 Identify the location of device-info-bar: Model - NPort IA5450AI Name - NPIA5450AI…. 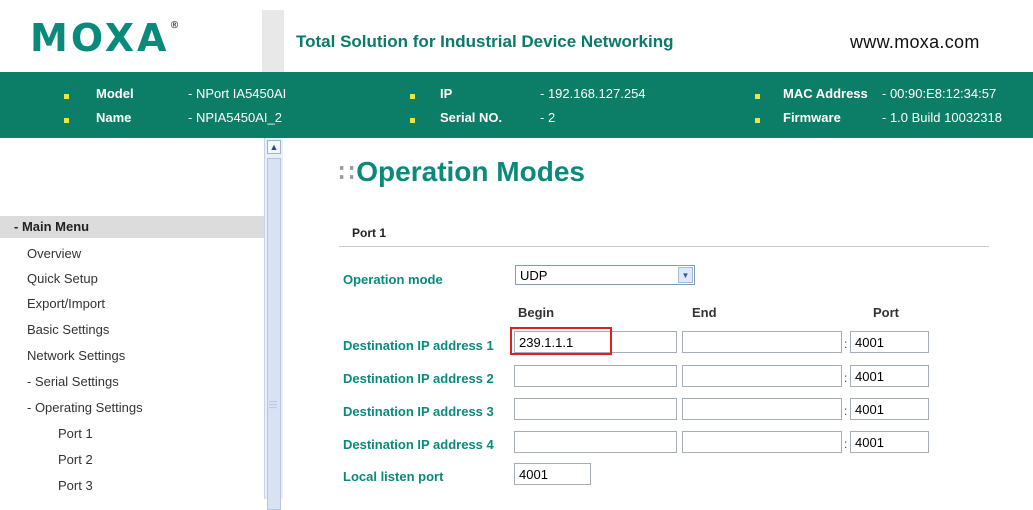
(516, 105).